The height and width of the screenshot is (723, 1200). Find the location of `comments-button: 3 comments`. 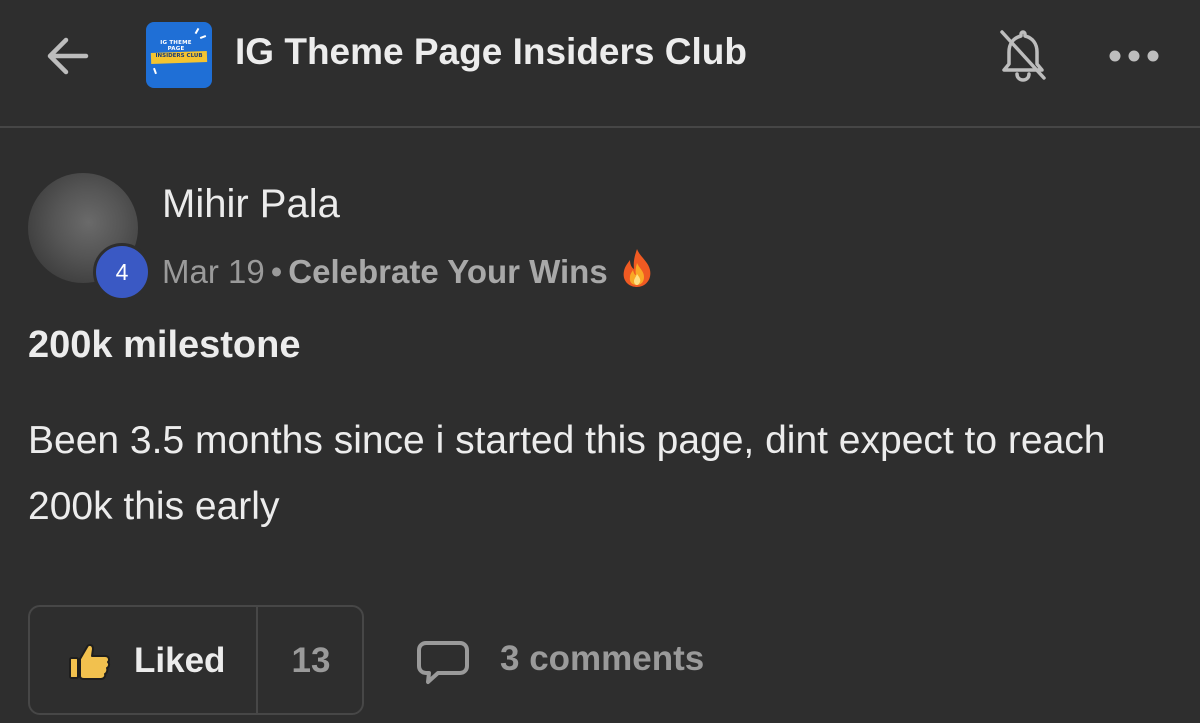

comments-button: 3 comments is located at coordinates (576, 661).